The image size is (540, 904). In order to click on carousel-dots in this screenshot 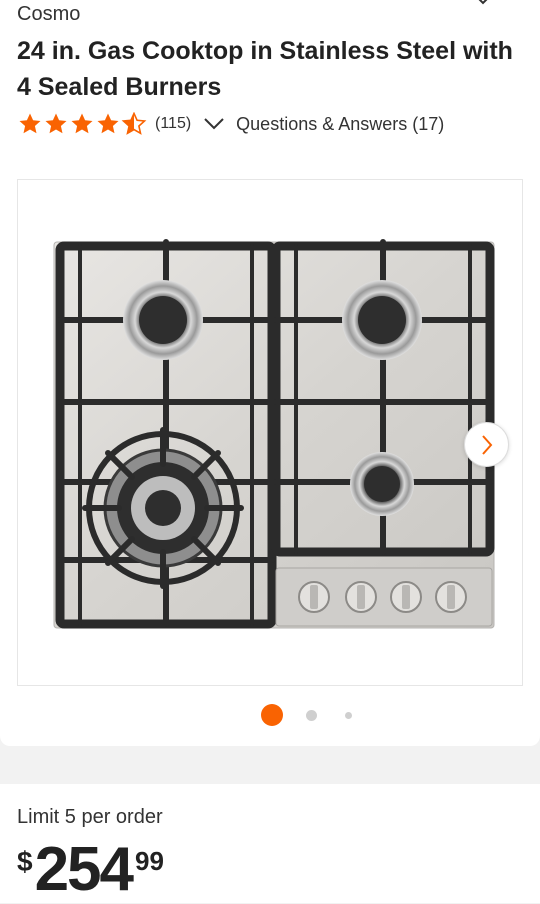, I will do `click(270, 715)`.